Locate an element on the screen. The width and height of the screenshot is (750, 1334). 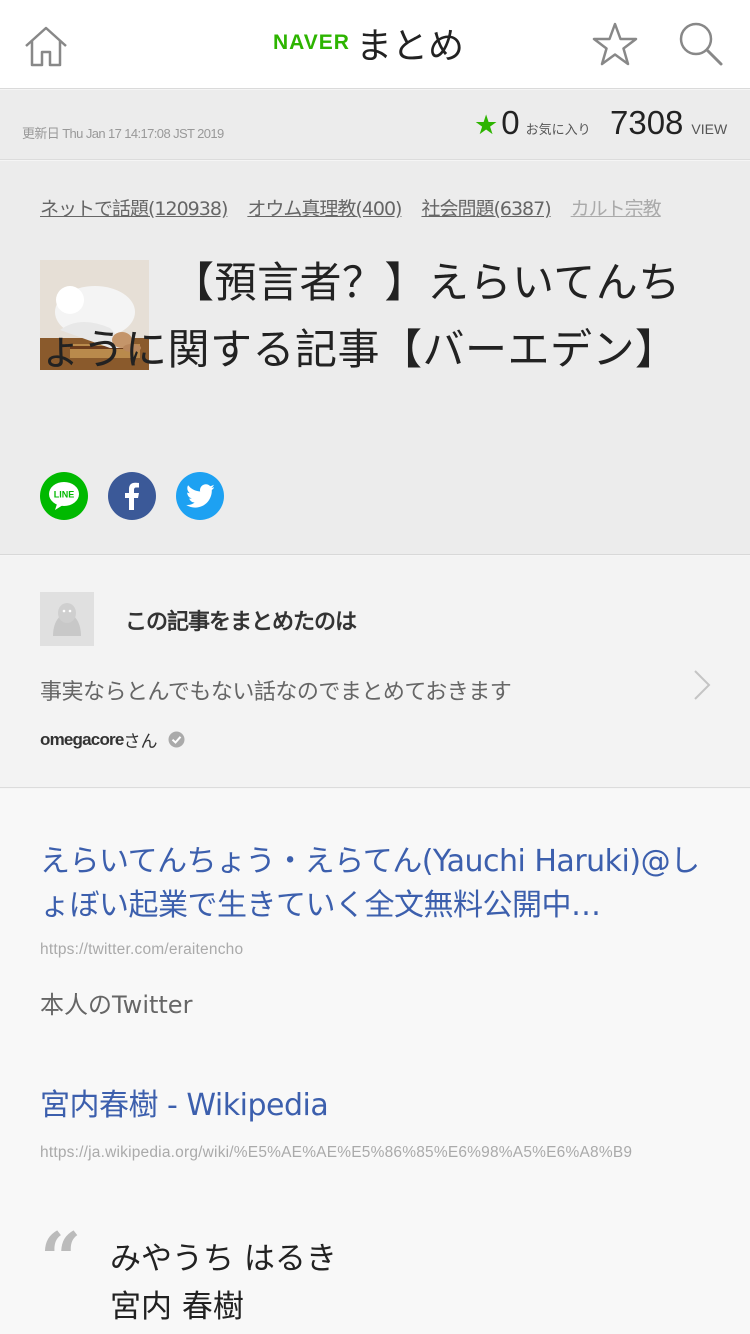
chevron-right-icon is located at coordinates (702, 685).